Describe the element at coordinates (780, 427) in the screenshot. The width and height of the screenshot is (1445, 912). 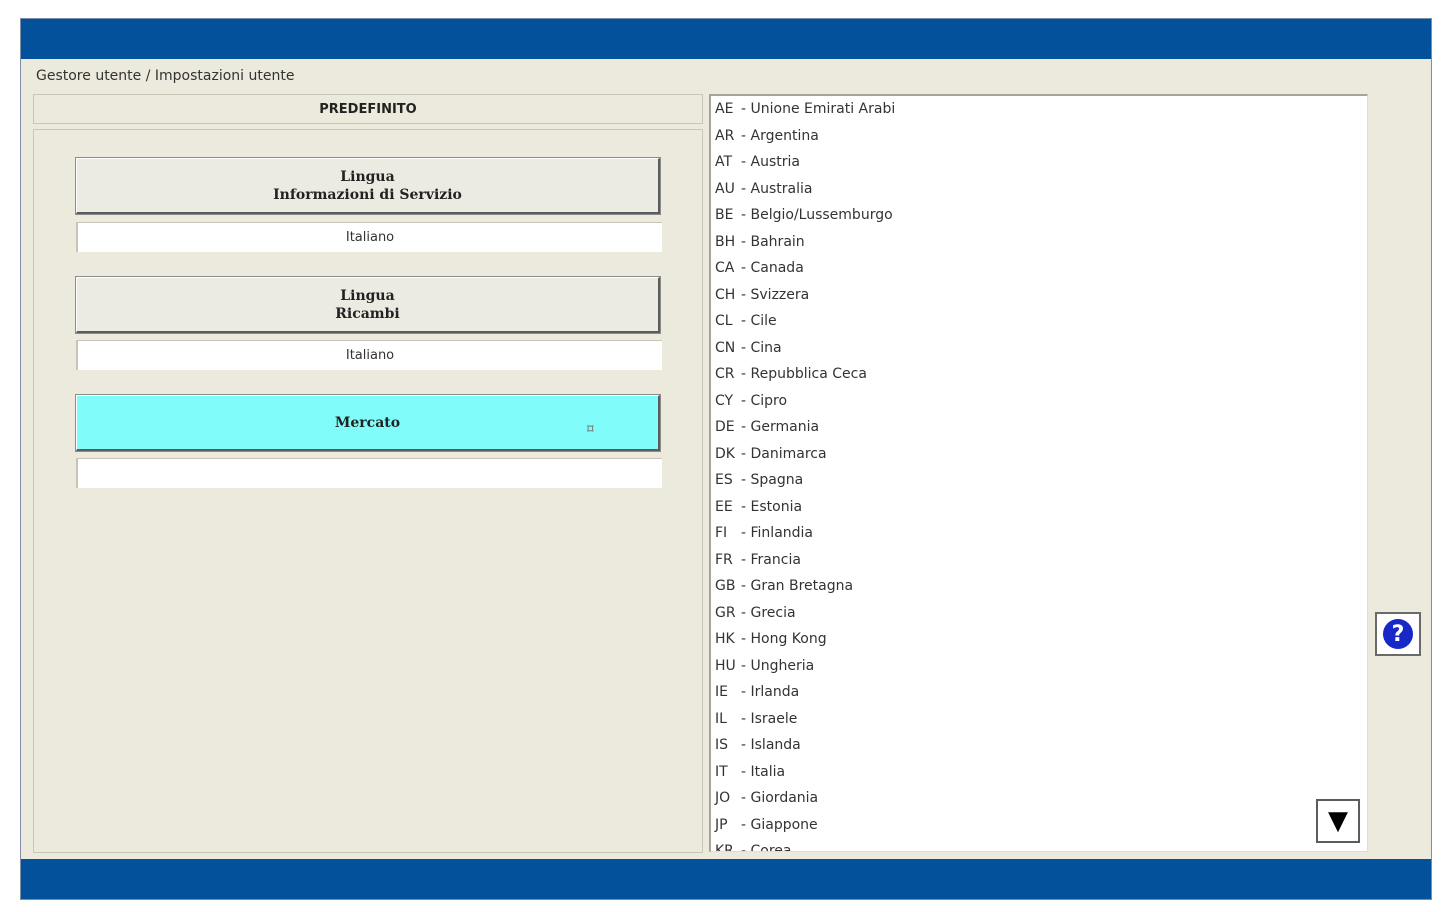
I see `country-name: - Germania` at that location.